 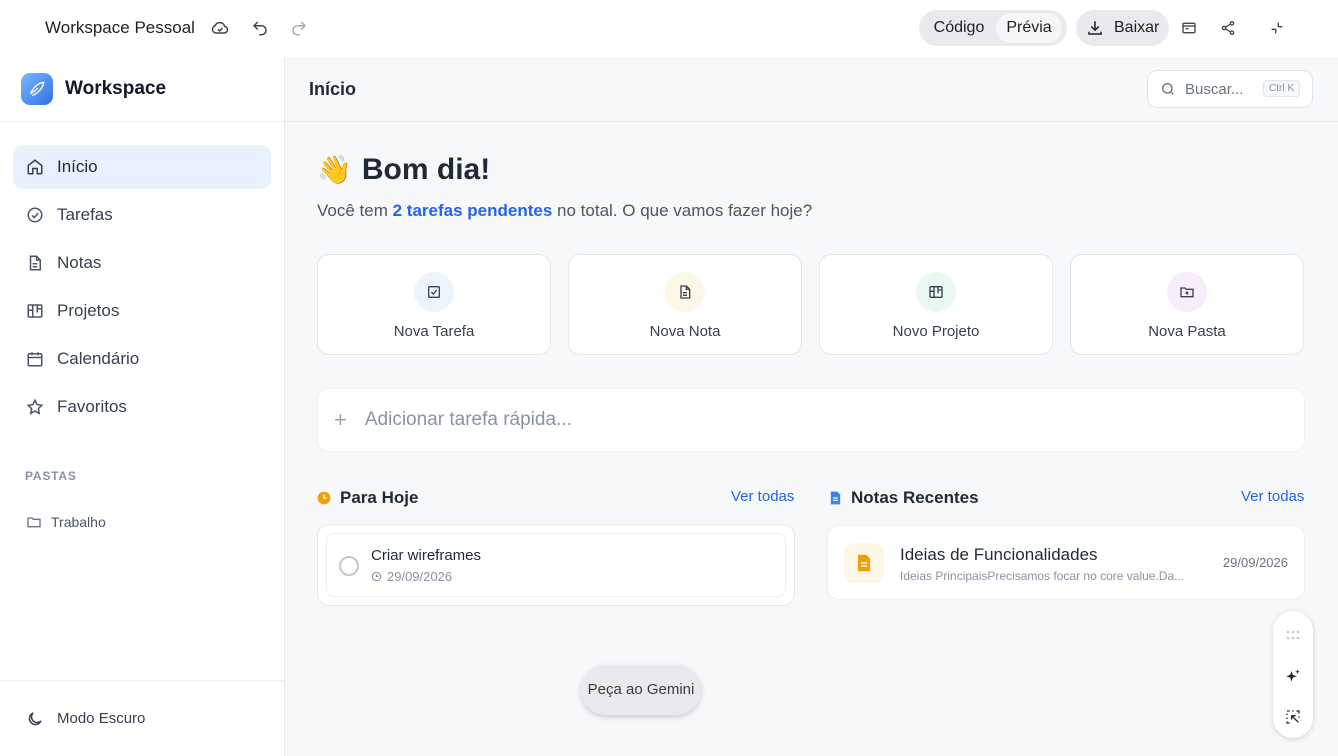 What do you see at coordinates (936, 331) in the screenshot?
I see `quick-action-label: Novo Projeto` at bounding box center [936, 331].